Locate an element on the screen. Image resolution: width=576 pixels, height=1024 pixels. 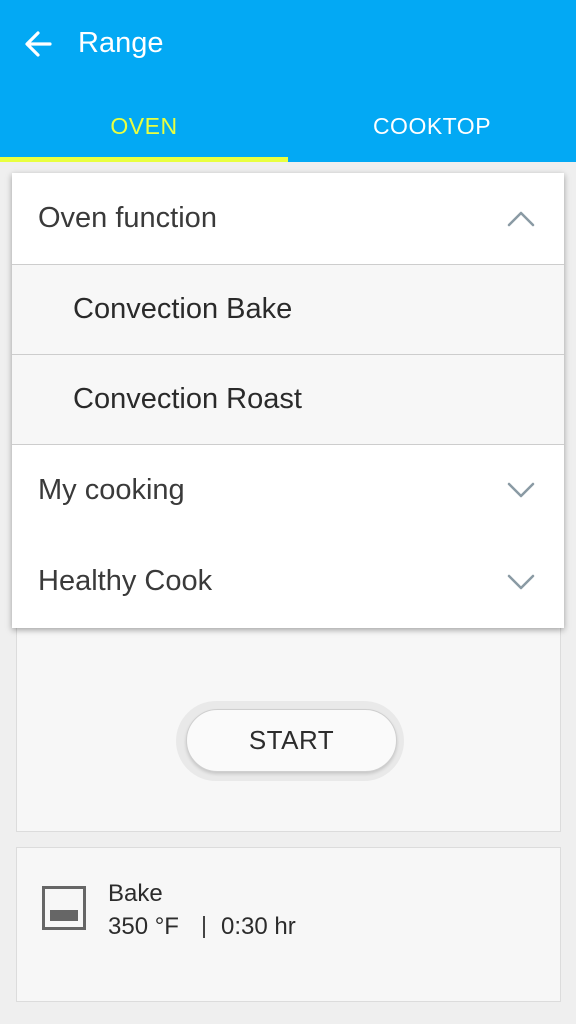
oven-icon is located at coordinates (64, 908).